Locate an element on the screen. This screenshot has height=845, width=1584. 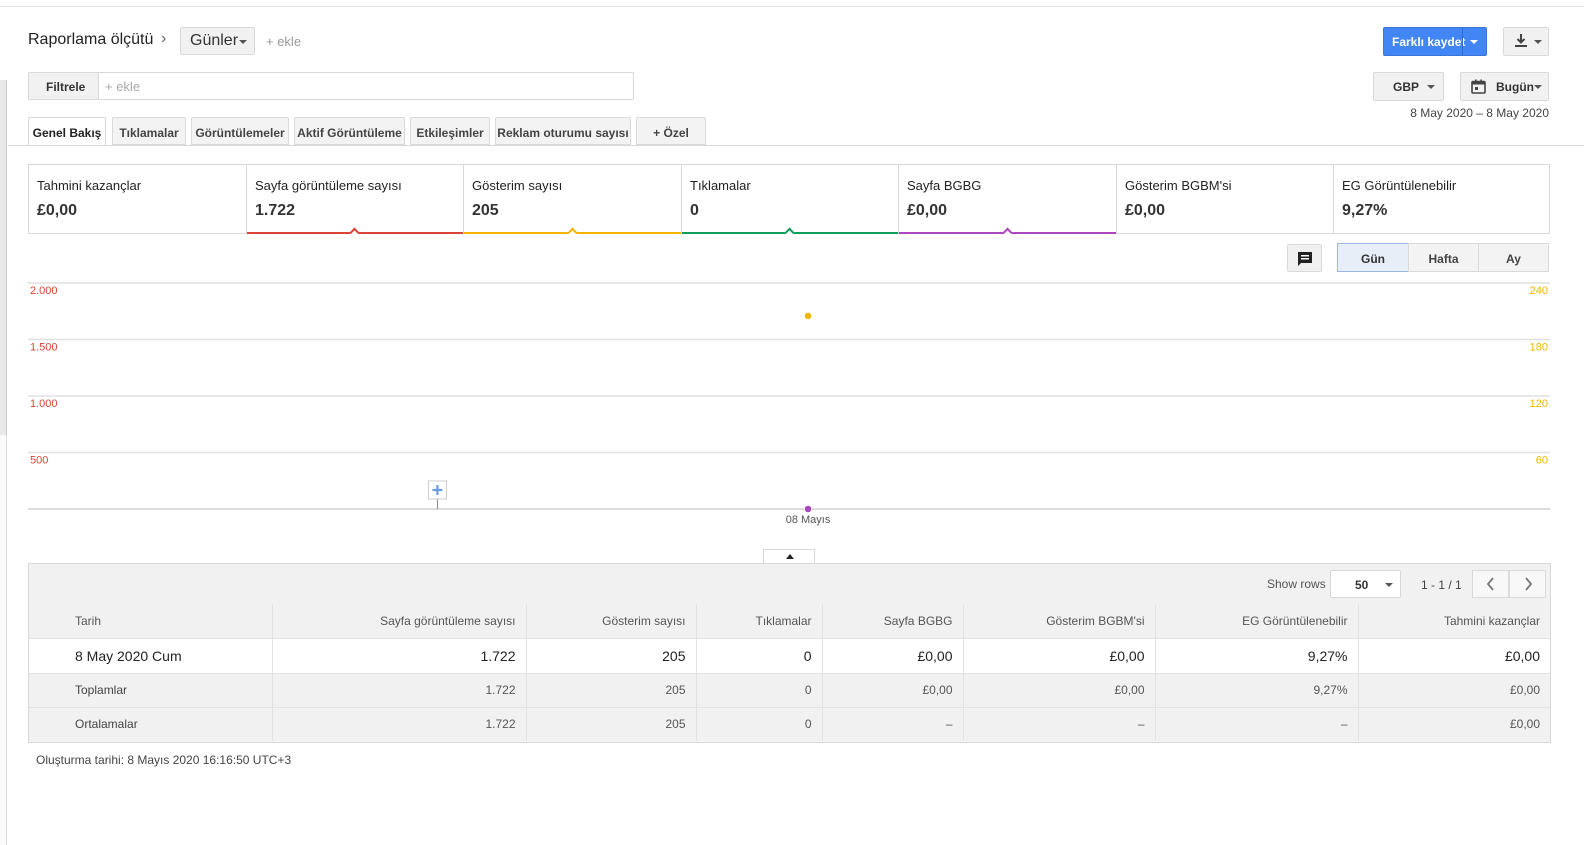
save-as-button: Farklı kaydet is located at coordinates (1435, 41).